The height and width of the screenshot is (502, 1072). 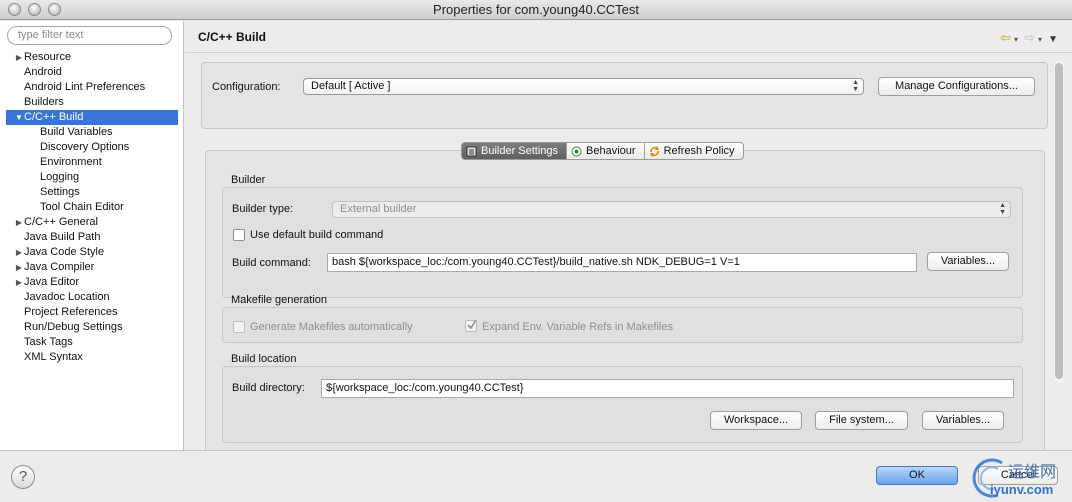 I want to click on sidebar-item-label: Java Code Style, so click(x=64, y=252).